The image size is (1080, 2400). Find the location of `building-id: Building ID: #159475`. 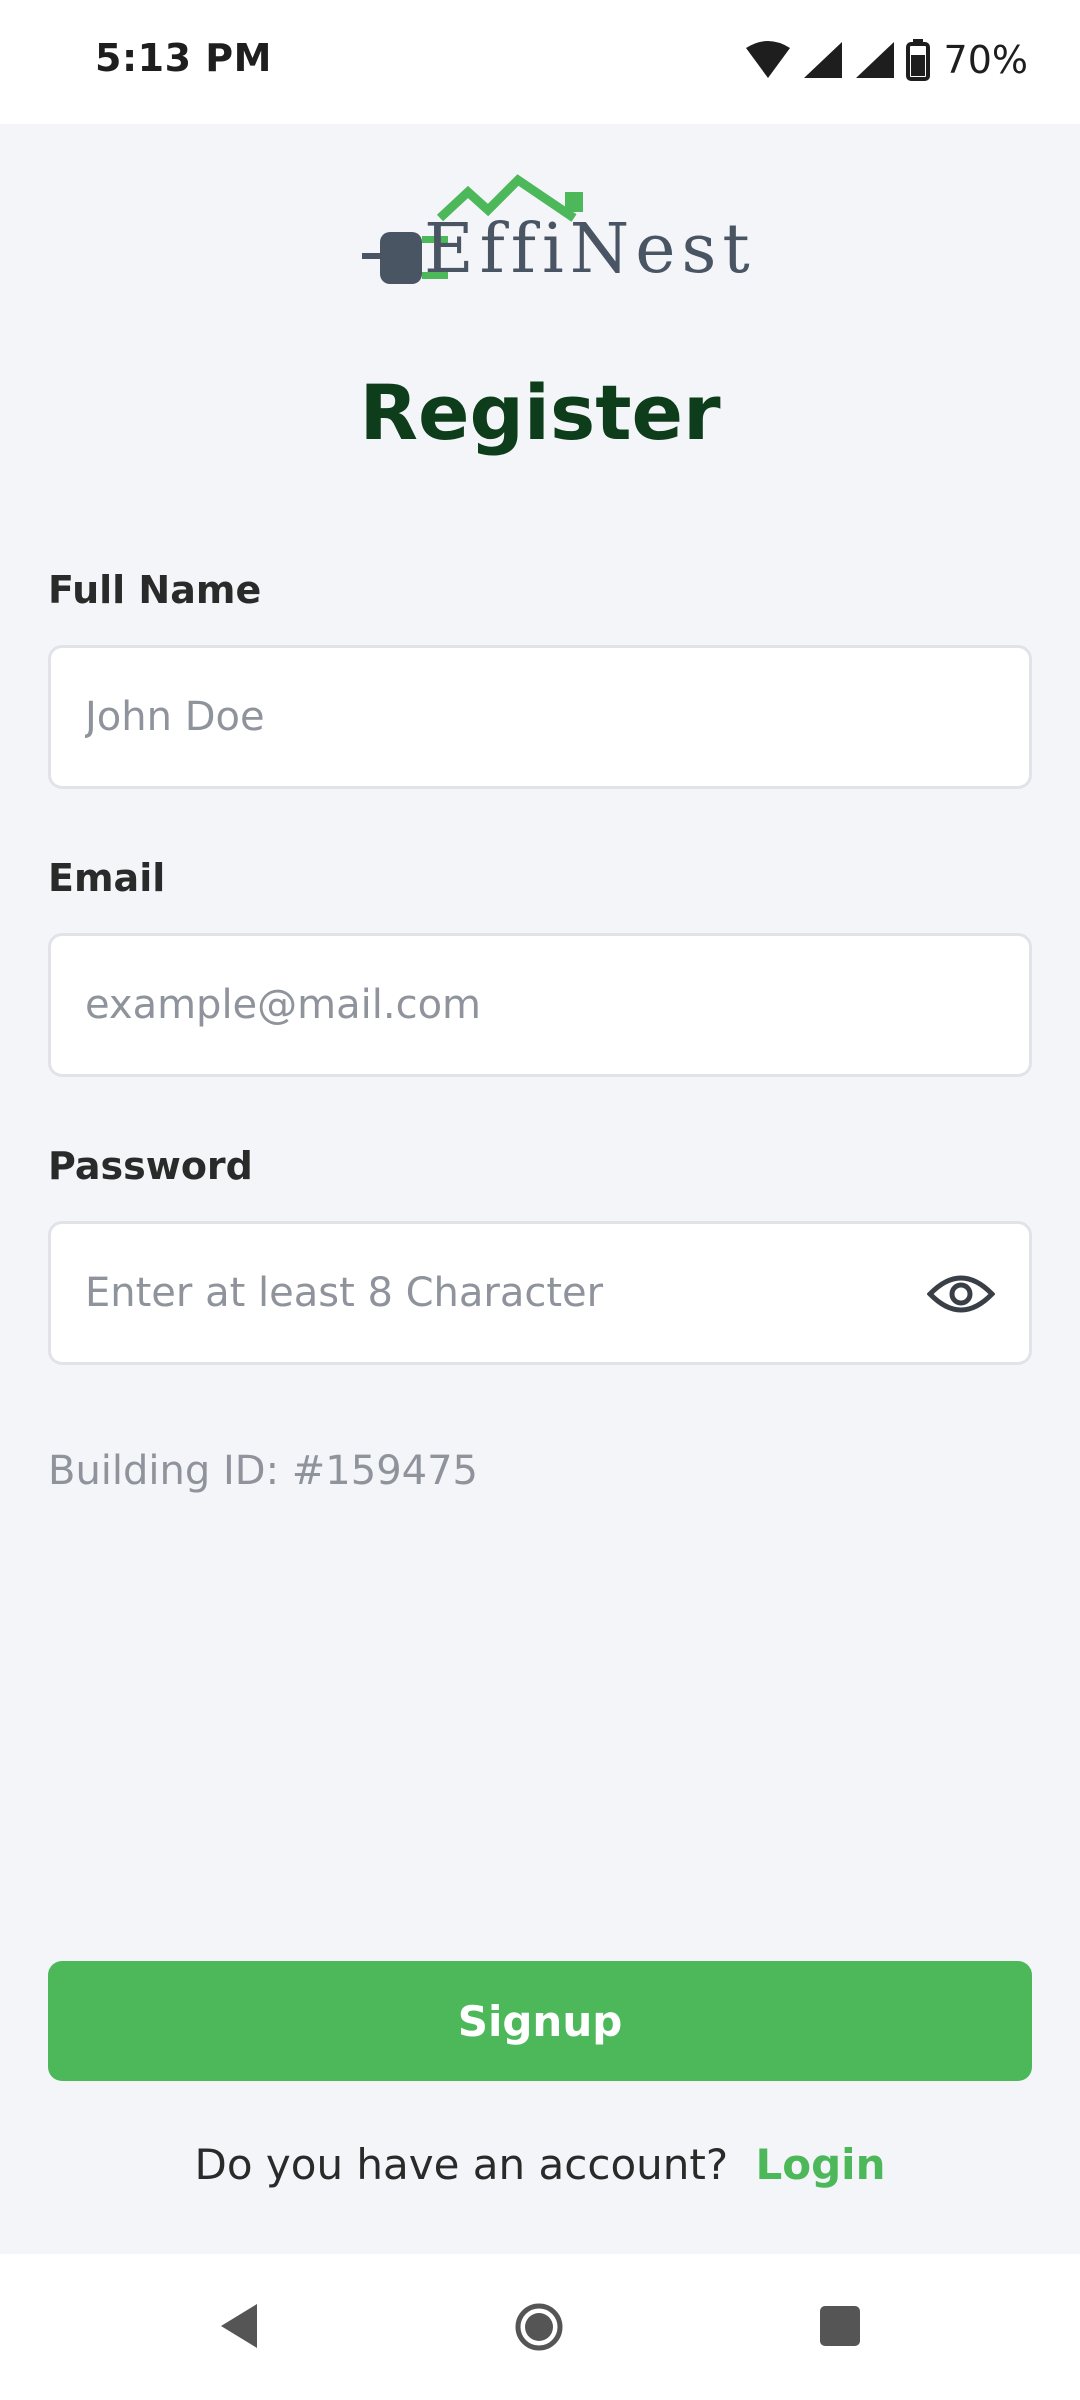

building-id: Building ID: #159475 is located at coordinates (263, 1471).